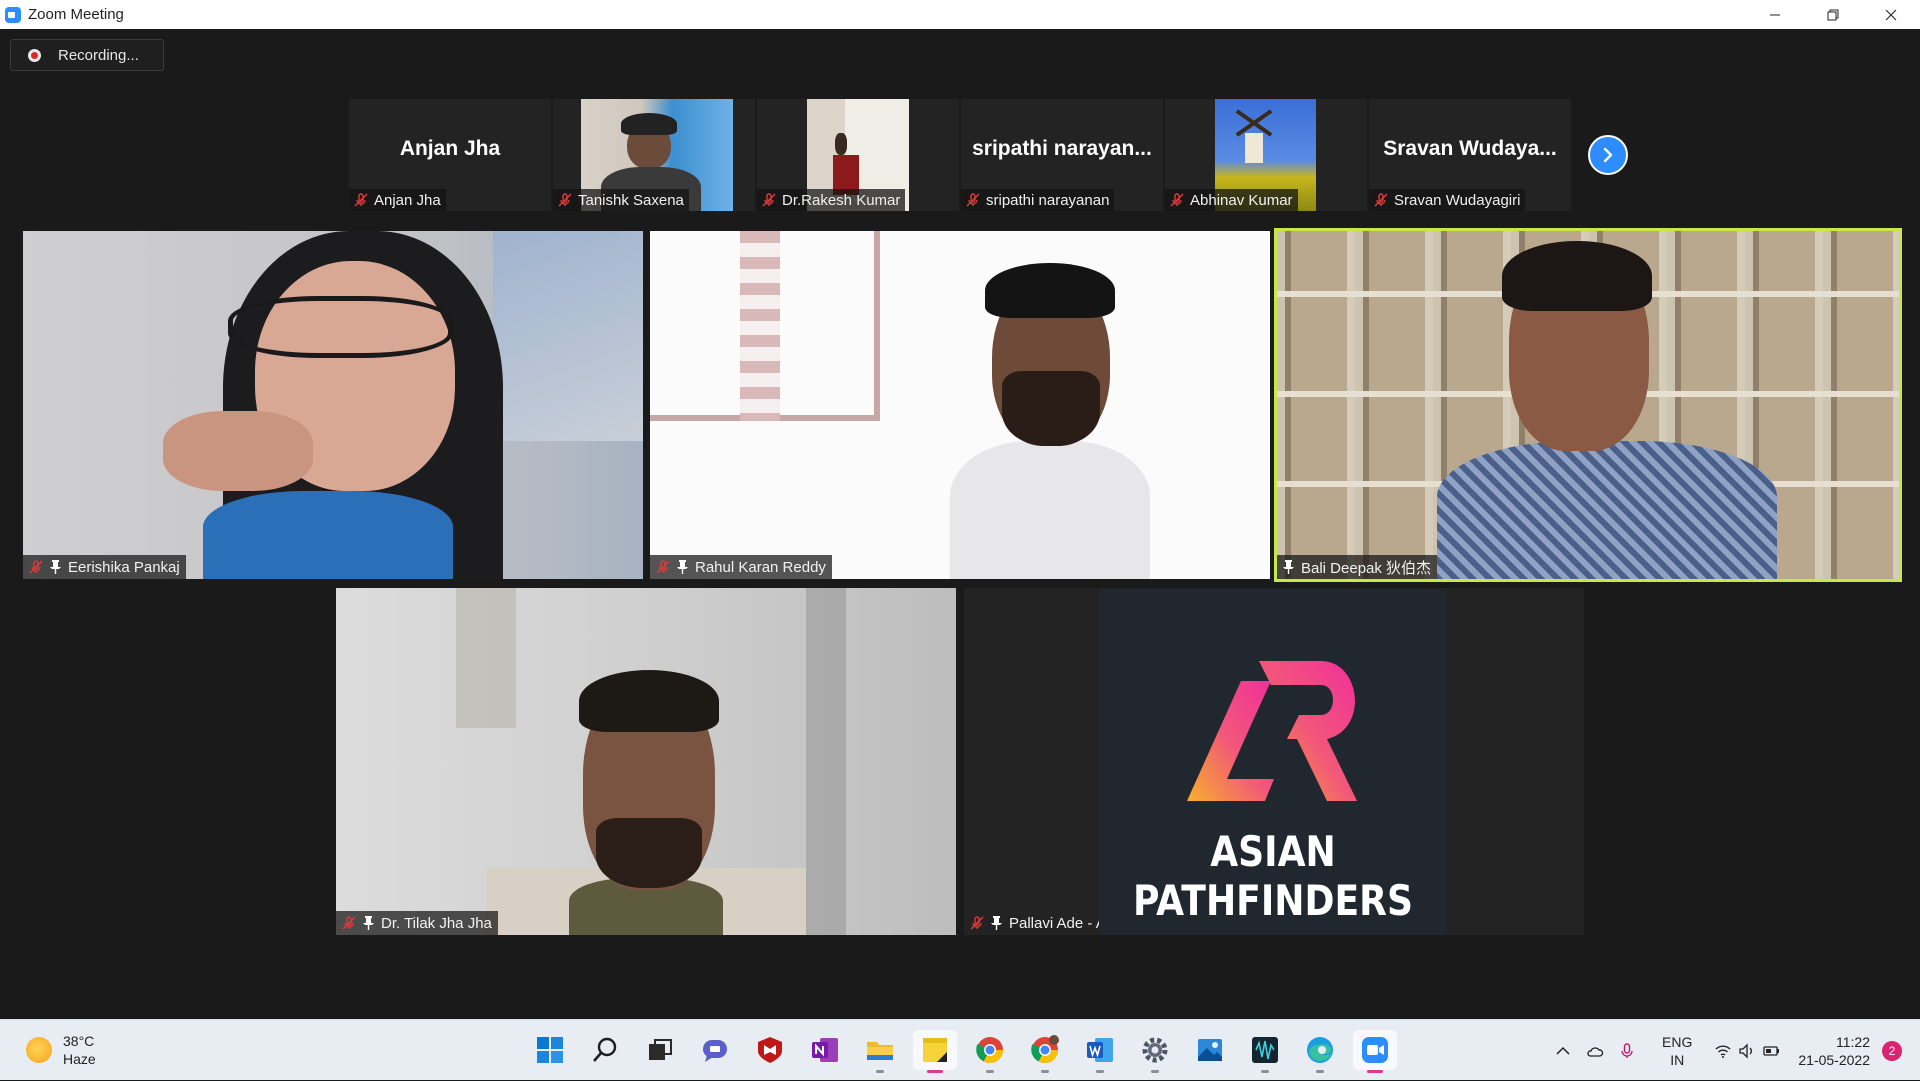 This screenshot has width=1920, height=1081. I want to click on participant-name: Rahul Karan Reddy, so click(760, 567).